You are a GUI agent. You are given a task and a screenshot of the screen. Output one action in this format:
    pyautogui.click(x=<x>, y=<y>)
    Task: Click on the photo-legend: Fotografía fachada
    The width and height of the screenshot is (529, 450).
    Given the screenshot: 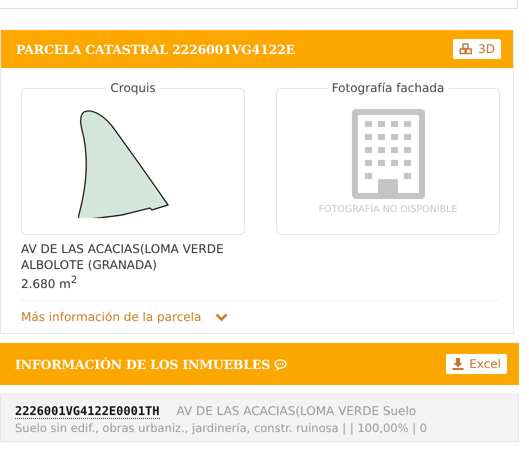 What is the action you would take?
    pyautogui.click(x=388, y=88)
    